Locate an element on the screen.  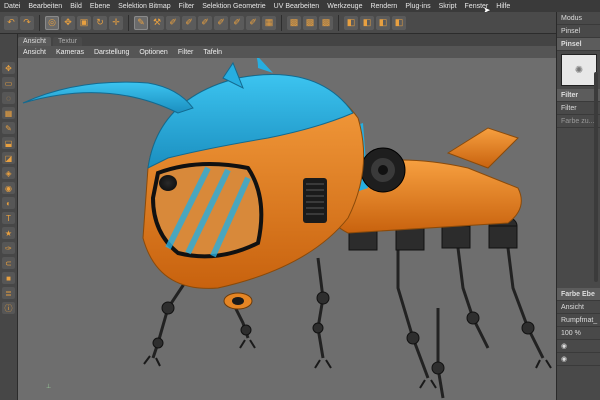
magnet-icon: ⊂ is located at coordinates (8, 263).